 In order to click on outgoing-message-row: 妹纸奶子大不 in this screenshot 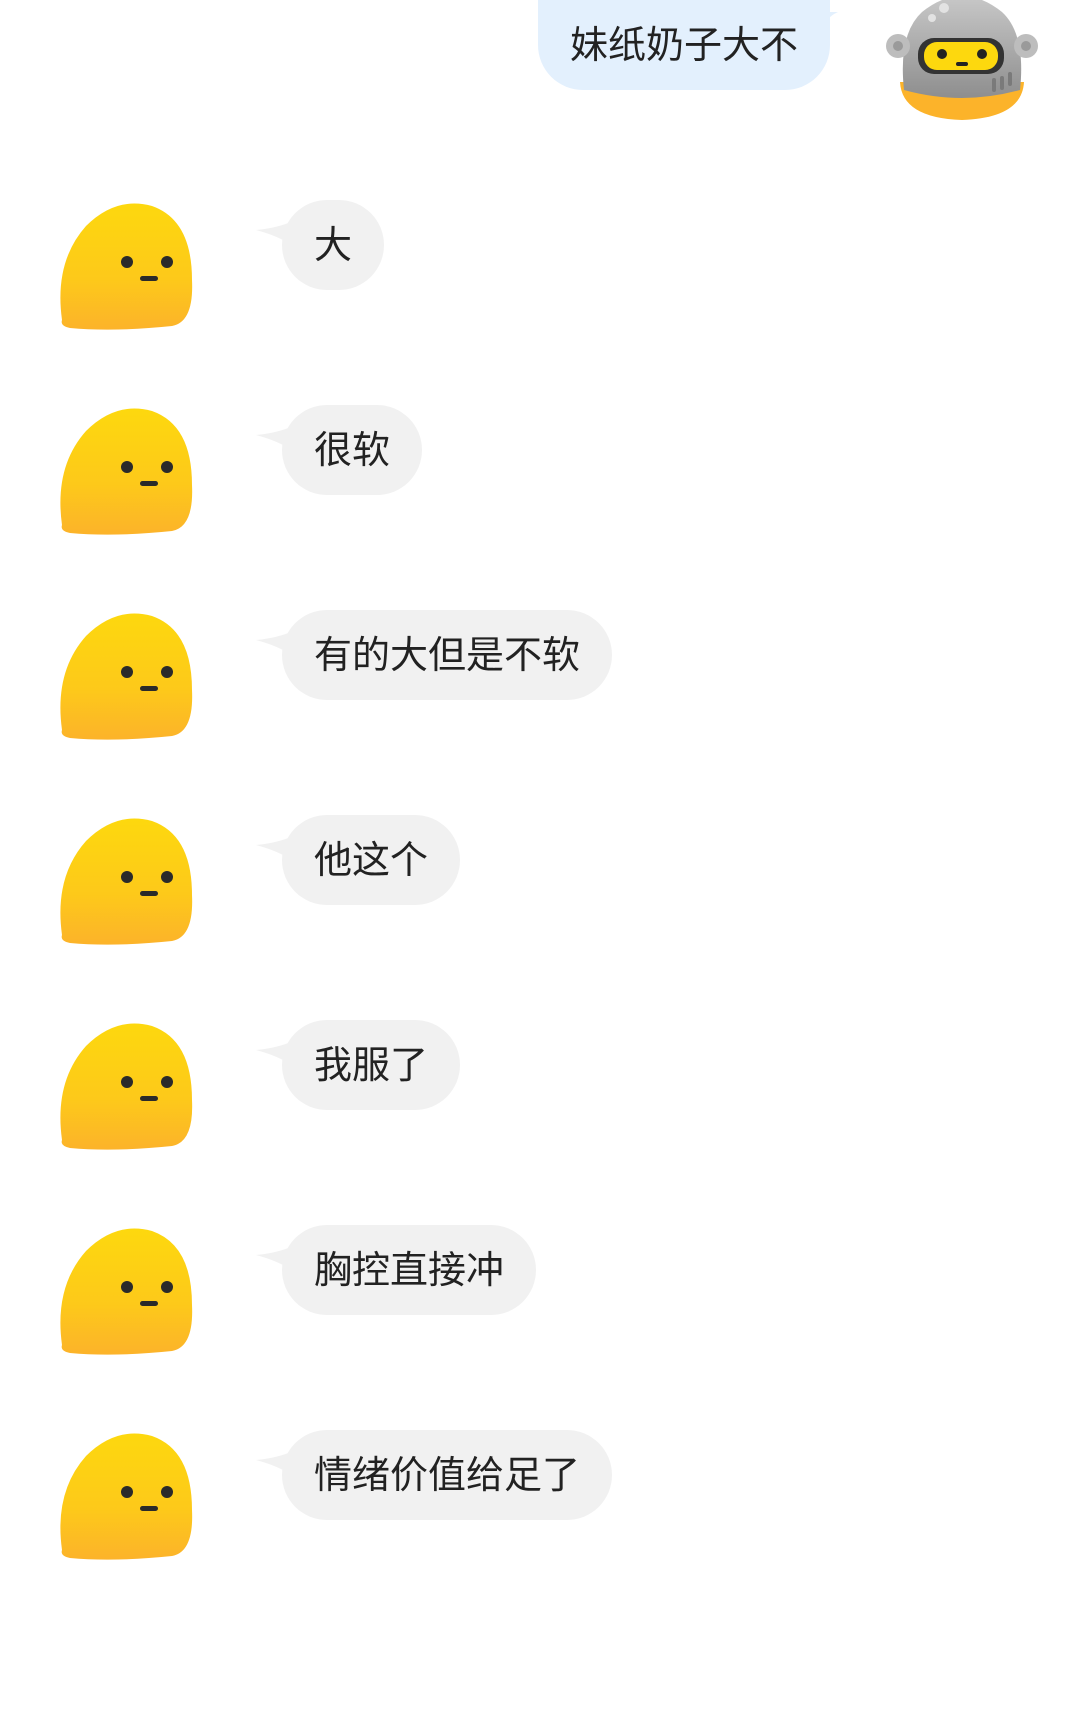, I will do `click(540, 65)`.